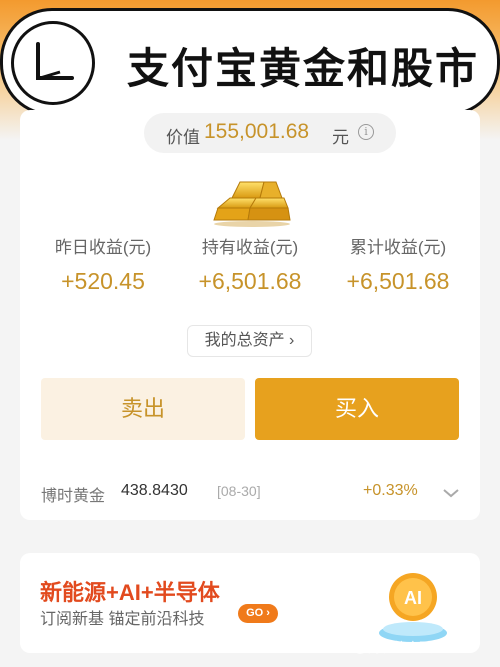  Describe the element at coordinates (103, 264) in the screenshot. I see `stat-yesterday: 昨日收益(元) +520.45` at that location.